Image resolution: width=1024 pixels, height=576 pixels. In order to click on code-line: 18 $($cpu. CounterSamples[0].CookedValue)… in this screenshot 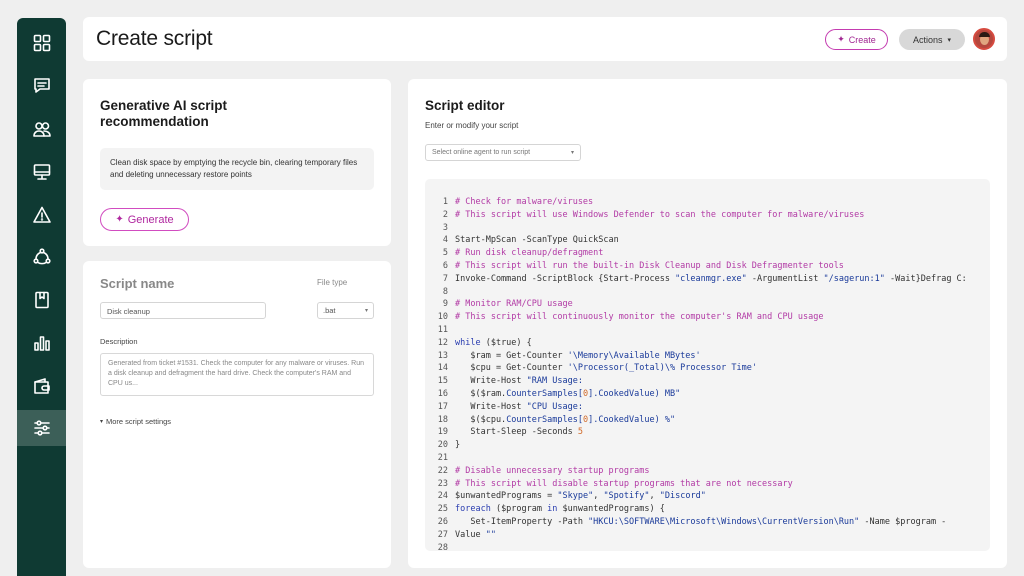, I will do `click(707, 420)`.